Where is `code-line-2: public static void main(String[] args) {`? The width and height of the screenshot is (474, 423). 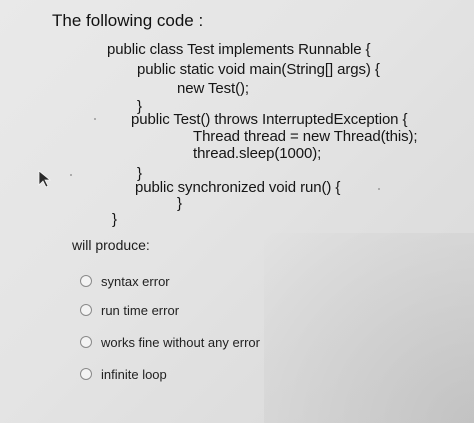 code-line-2: public static void main(String[] args) { is located at coordinates (258, 69).